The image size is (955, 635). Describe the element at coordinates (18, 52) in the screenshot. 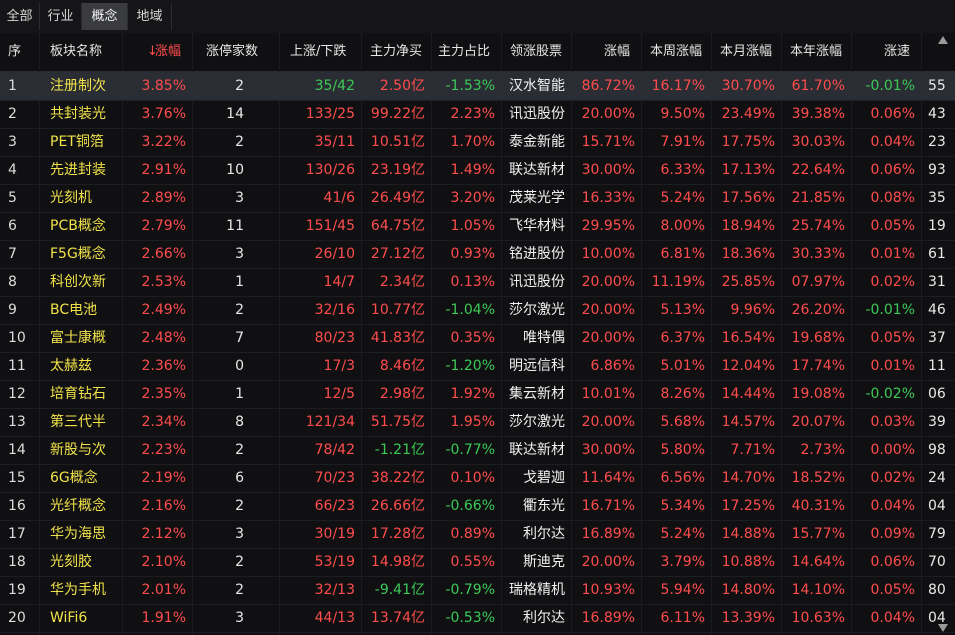

I see `header-index: 序` at that location.